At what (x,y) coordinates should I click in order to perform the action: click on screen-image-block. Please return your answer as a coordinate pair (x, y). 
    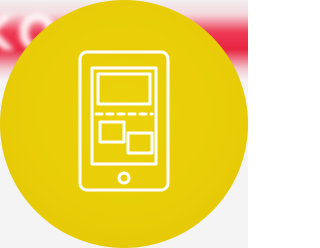
    Looking at the image, I should click on (124, 89).